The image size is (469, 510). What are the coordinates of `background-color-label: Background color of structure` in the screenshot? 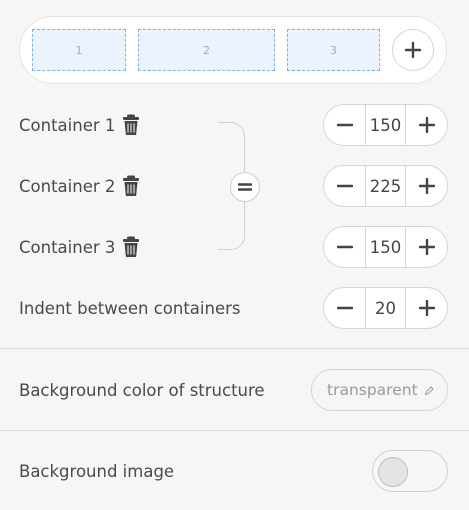 It's located at (142, 390).